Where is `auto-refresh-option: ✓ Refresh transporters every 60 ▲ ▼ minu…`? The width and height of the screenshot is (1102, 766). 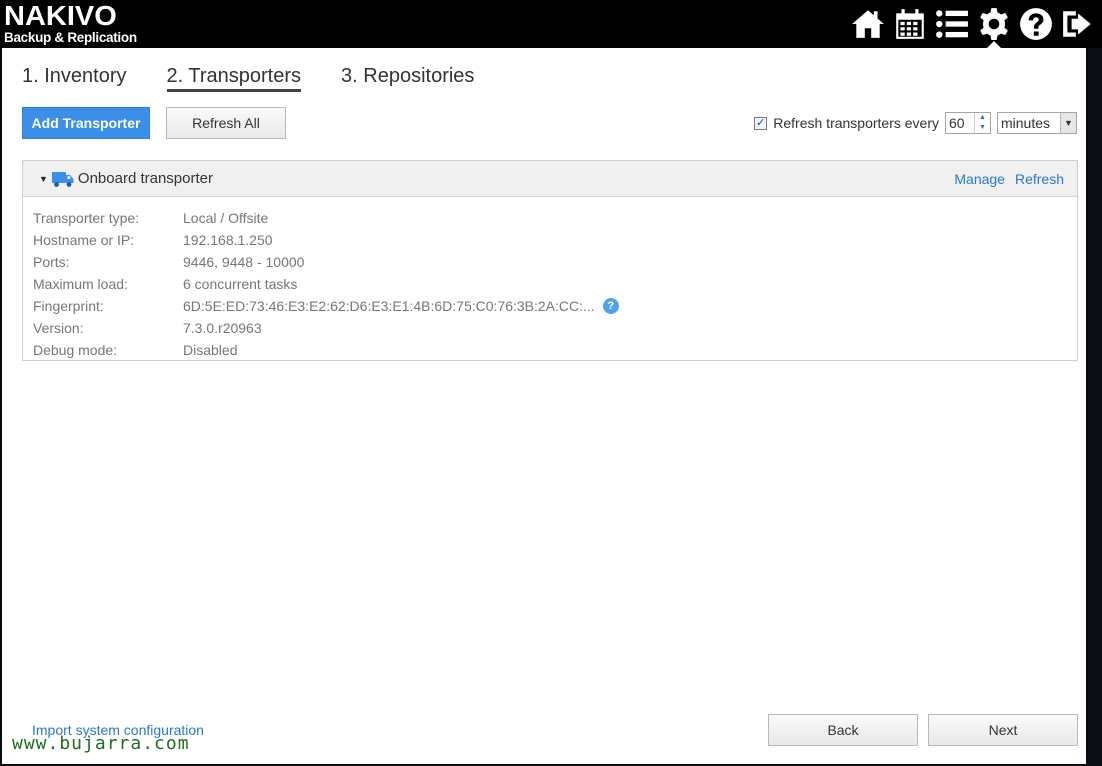
auto-refresh-option: ✓ Refresh transporters every 60 ▲ ▼ minu… is located at coordinates (915, 123).